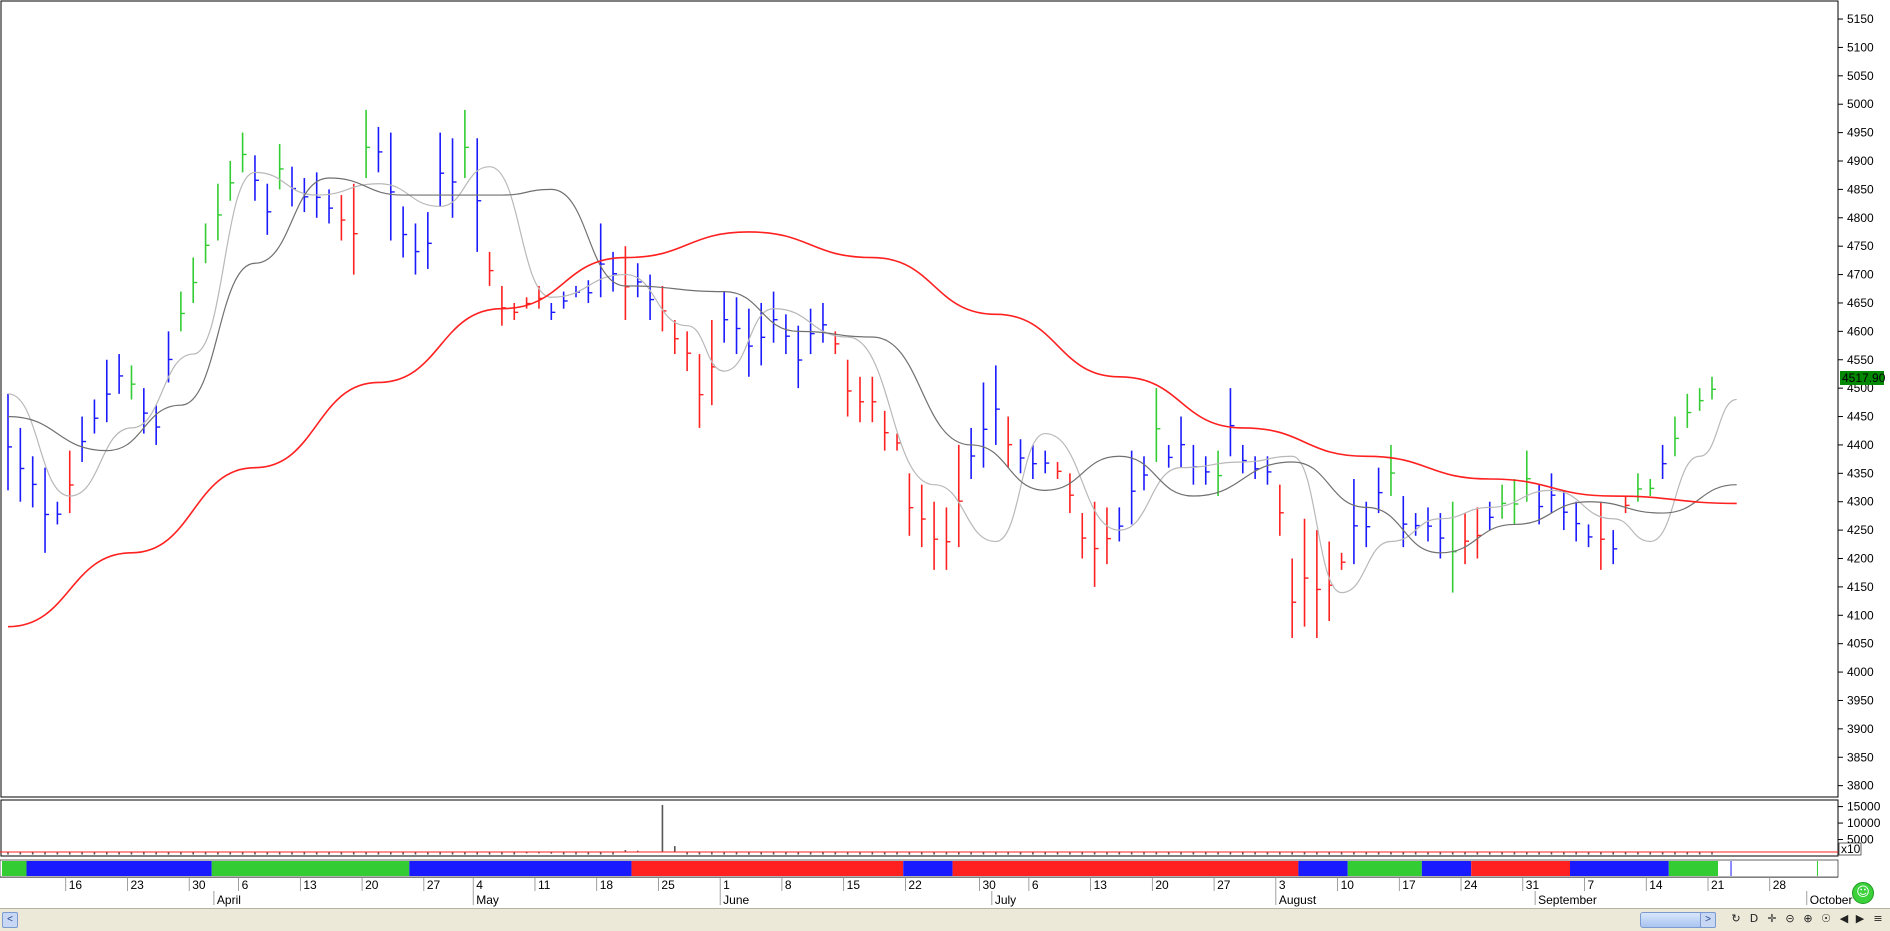  Describe the element at coordinates (1860, 189) in the screenshot. I see `price-tick-label: 4850` at that location.